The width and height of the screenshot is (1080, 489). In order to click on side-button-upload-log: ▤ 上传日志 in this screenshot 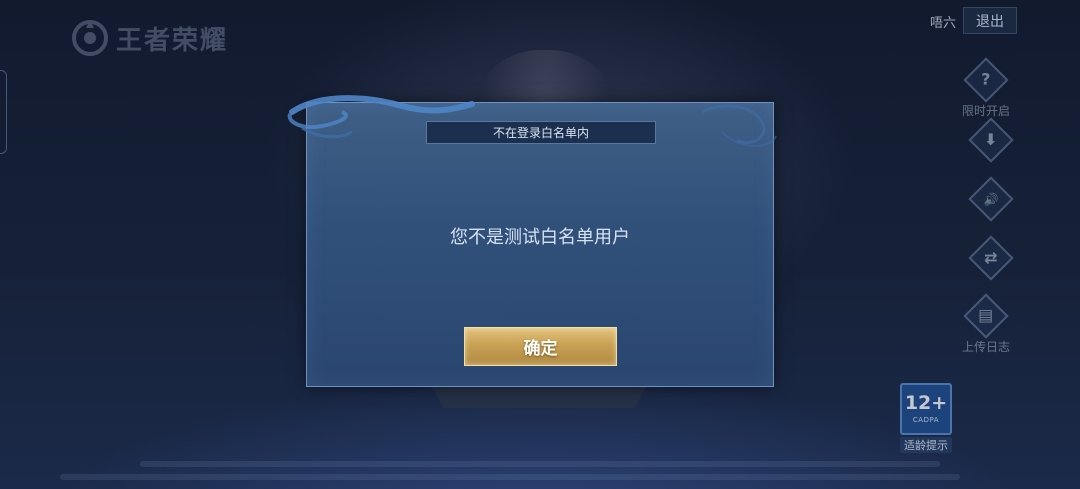, I will do `click(986, 324)`.